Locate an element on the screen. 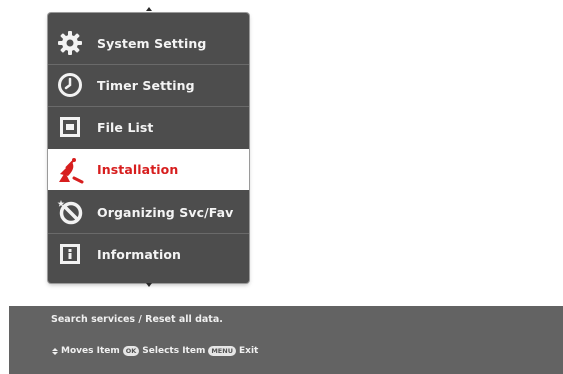  selects-item-label: Selects Item is located at coordinates (174, 351).